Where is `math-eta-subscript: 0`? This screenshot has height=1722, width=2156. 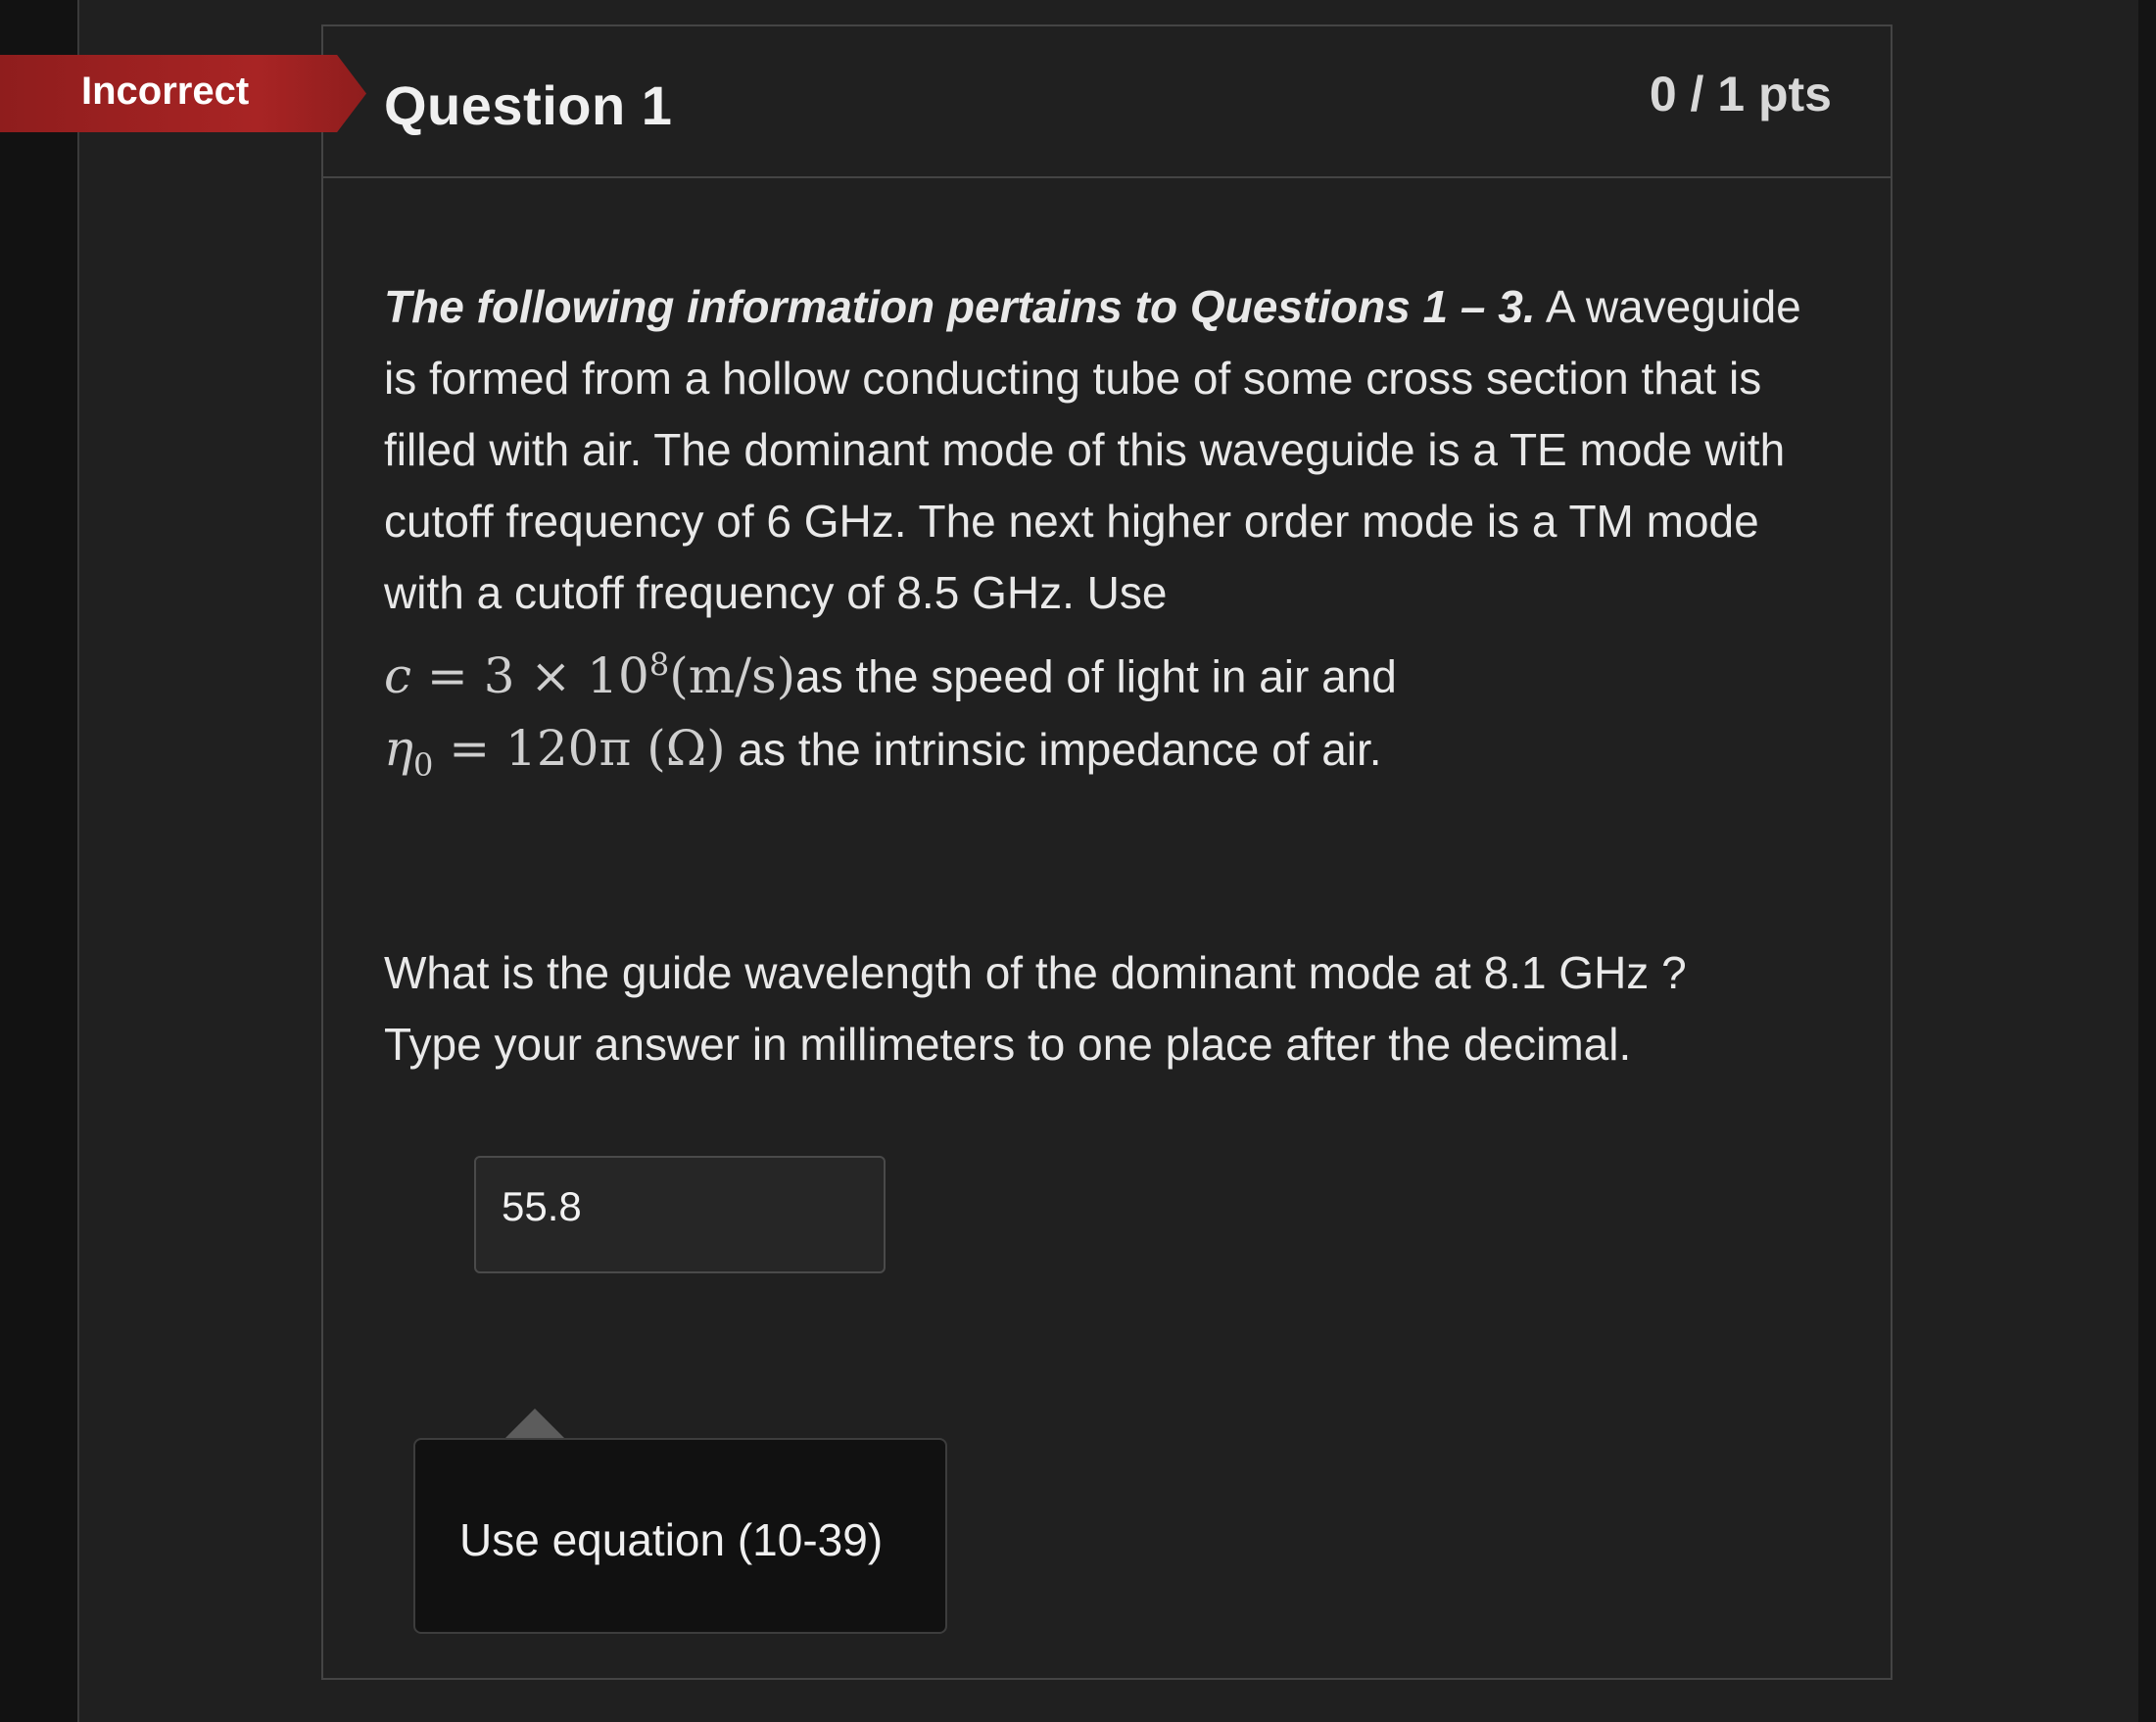 math-eta-subscript: 0 is located at coordinates (423, 765).